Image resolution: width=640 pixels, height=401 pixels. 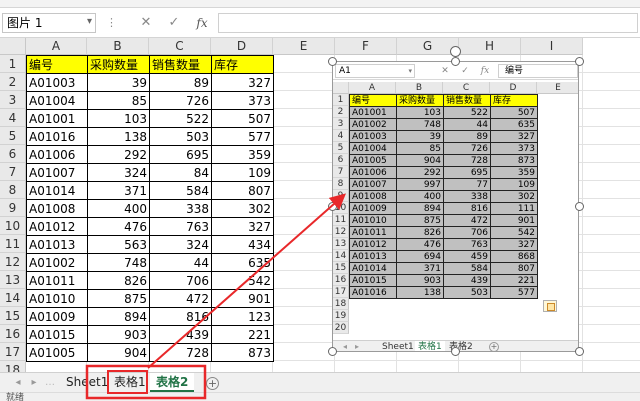 What do you see at coordinates (118, 190) in the screenshot?
I see `cell-purchase: 371` at bounding box center [118, 190].